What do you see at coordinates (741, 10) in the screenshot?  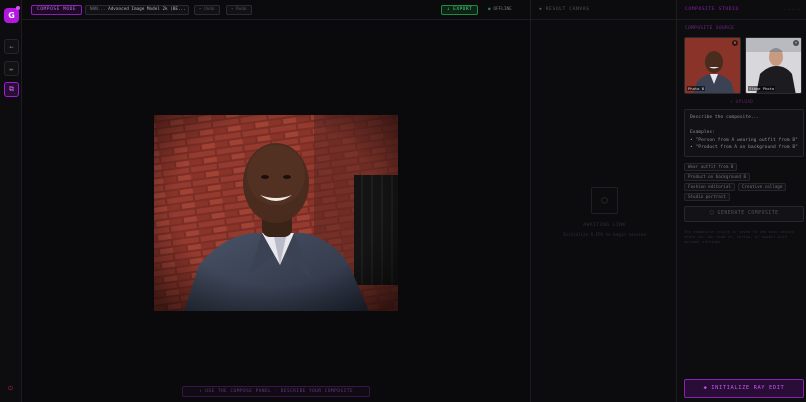 I see `studio-header: COMPOSITE STUDIO — — — —` at bounding box center [741, 10].